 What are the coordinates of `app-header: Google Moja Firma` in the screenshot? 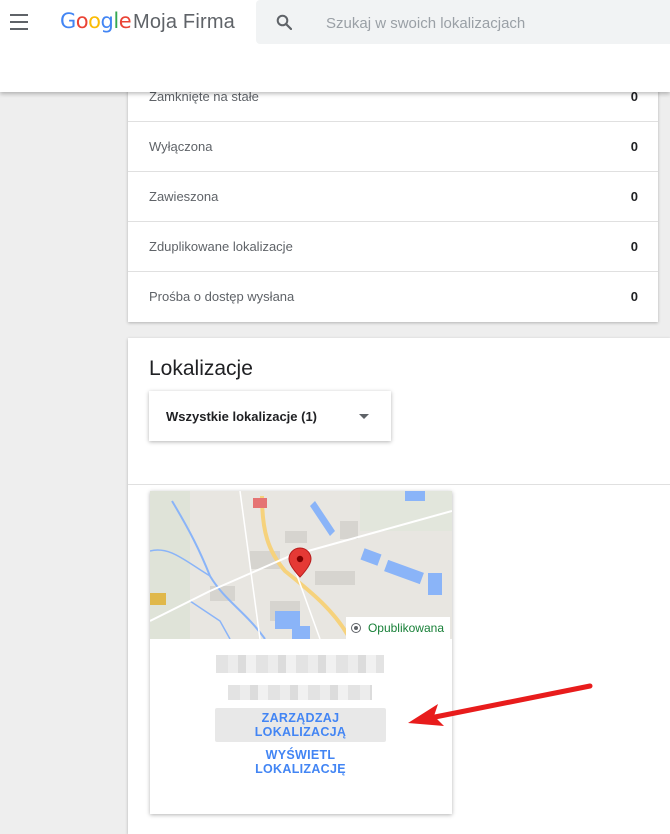 It's located at (335, 46).